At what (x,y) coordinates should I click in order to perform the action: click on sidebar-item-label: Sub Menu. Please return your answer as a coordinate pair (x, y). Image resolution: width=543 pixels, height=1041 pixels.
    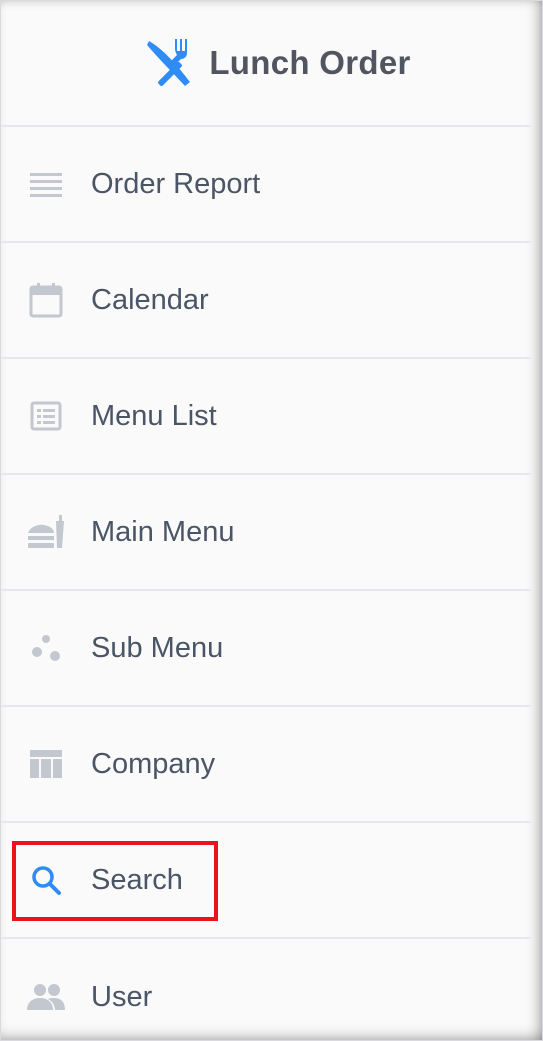
    Looking at the image, I should click on (157, 647).